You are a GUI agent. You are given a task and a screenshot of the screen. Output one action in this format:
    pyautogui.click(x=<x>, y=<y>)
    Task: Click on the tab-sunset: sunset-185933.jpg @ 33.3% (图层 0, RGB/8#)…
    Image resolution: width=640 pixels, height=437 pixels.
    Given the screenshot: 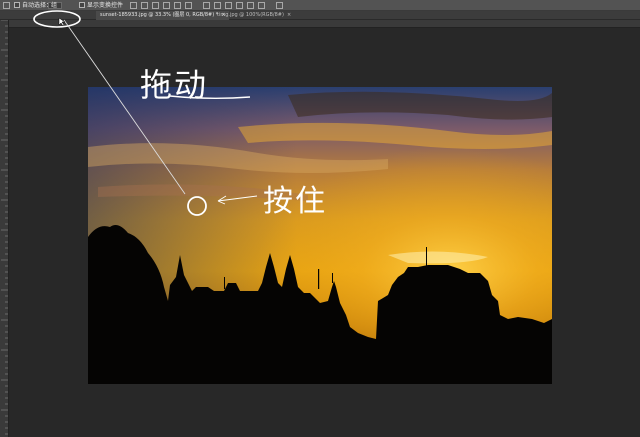 What is the action you would take?
    pyautogui.click(x=163, y=15)
    